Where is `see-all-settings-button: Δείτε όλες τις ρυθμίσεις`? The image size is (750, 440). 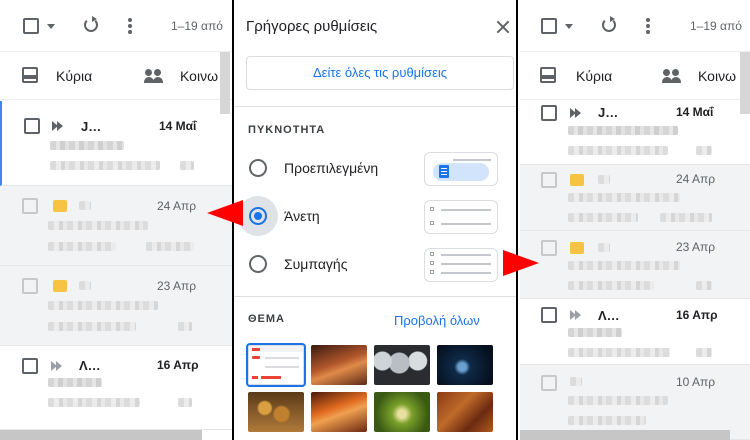
see-all-settings-button: Δείτε όλες τις ρυθμίσεις is located at coordinates (380, 73).